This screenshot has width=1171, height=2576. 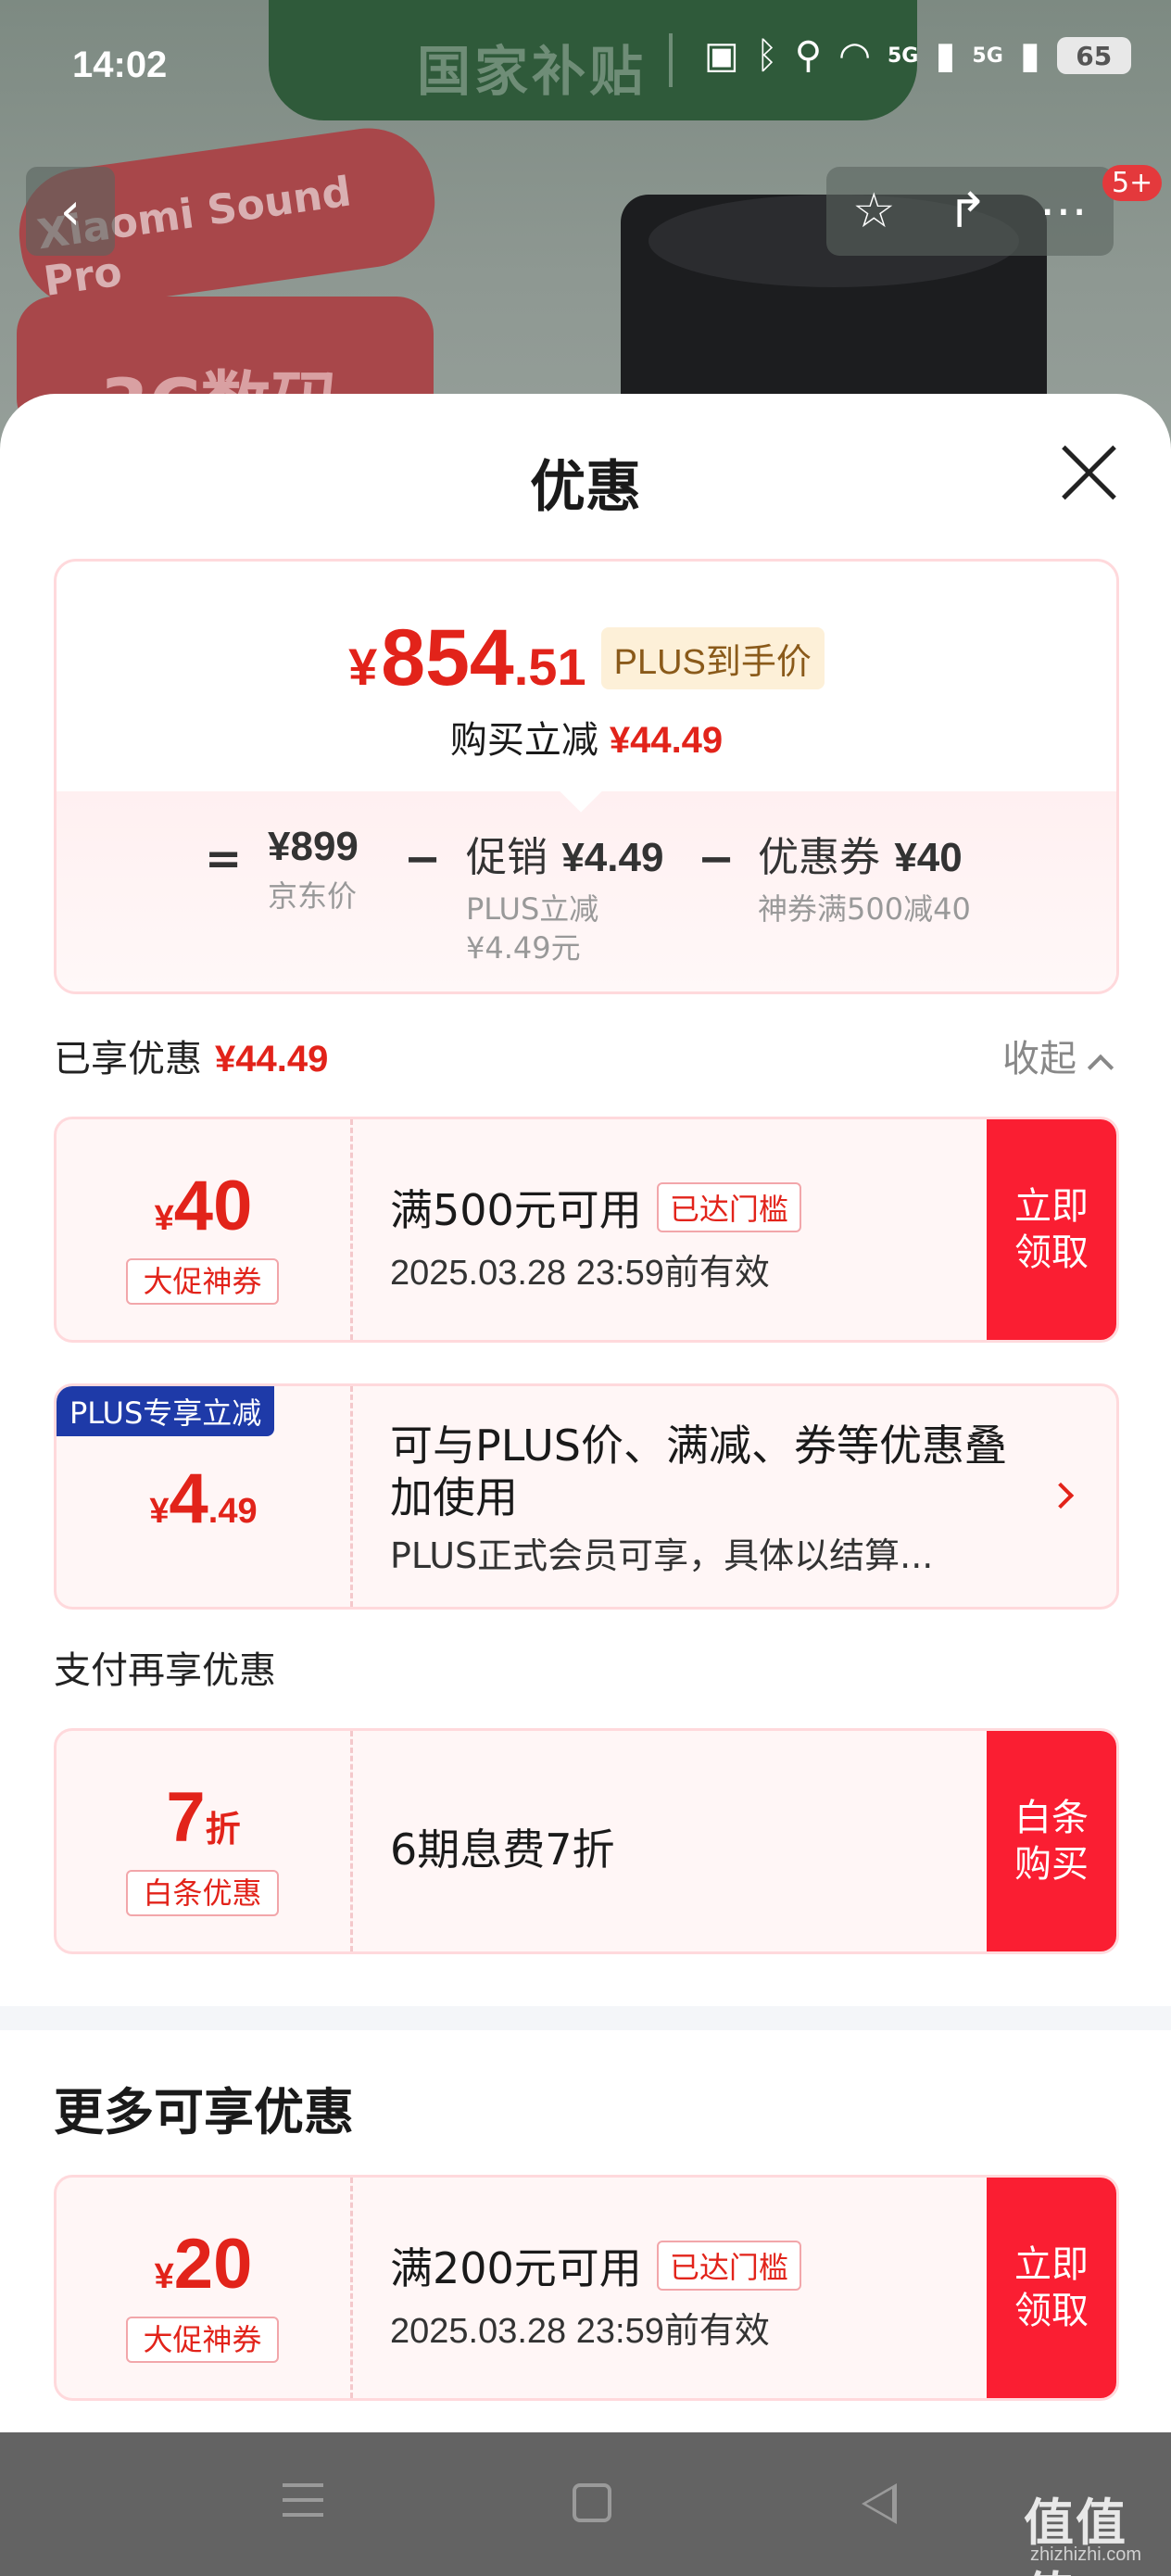 What do you see at coordinates (314, 847) in the screenshot?
I see `jd-price-value: ¥899` at bounding box center [314, 847].